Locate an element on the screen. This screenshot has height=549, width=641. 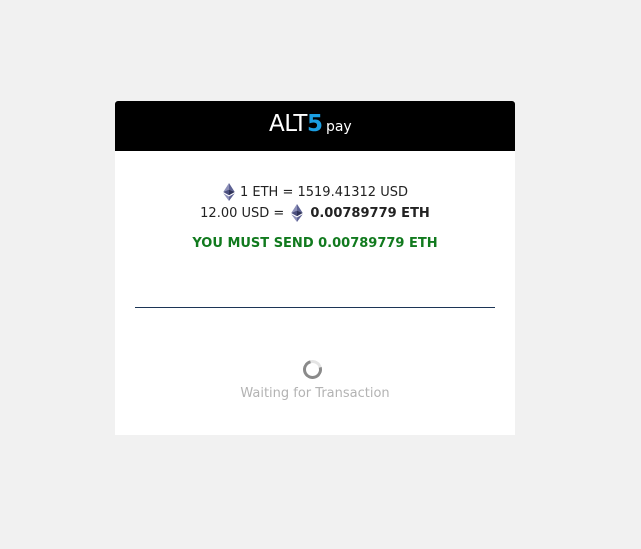
converted-amount-line: 12.00 USD = 0.00789779 ETH is located at coordinates (315, 213).